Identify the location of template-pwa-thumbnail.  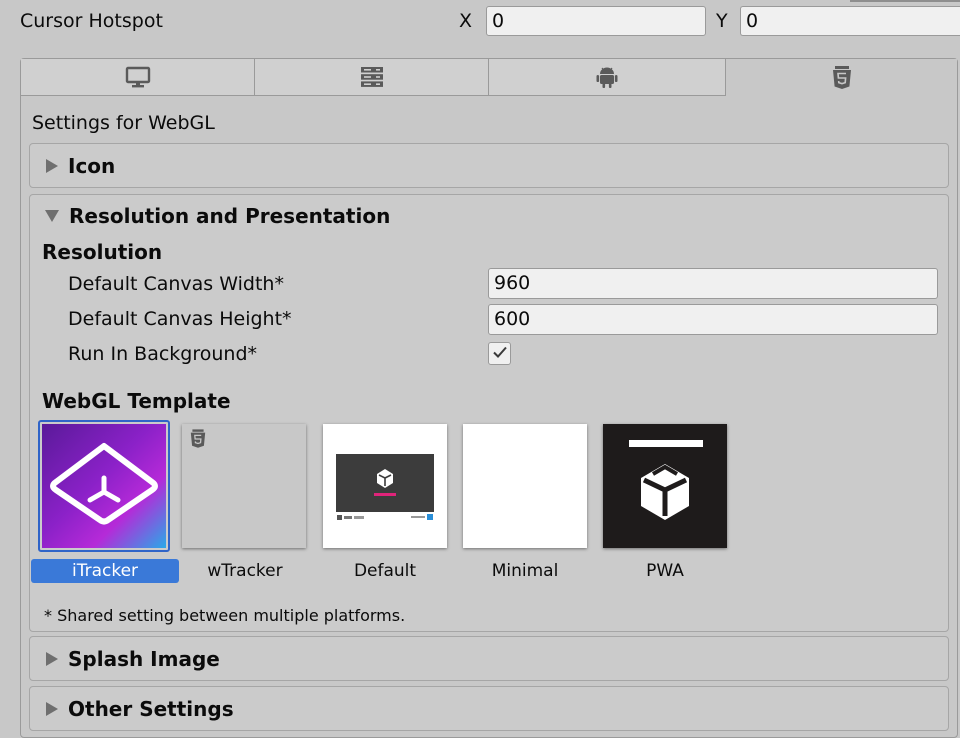
(665, 486).